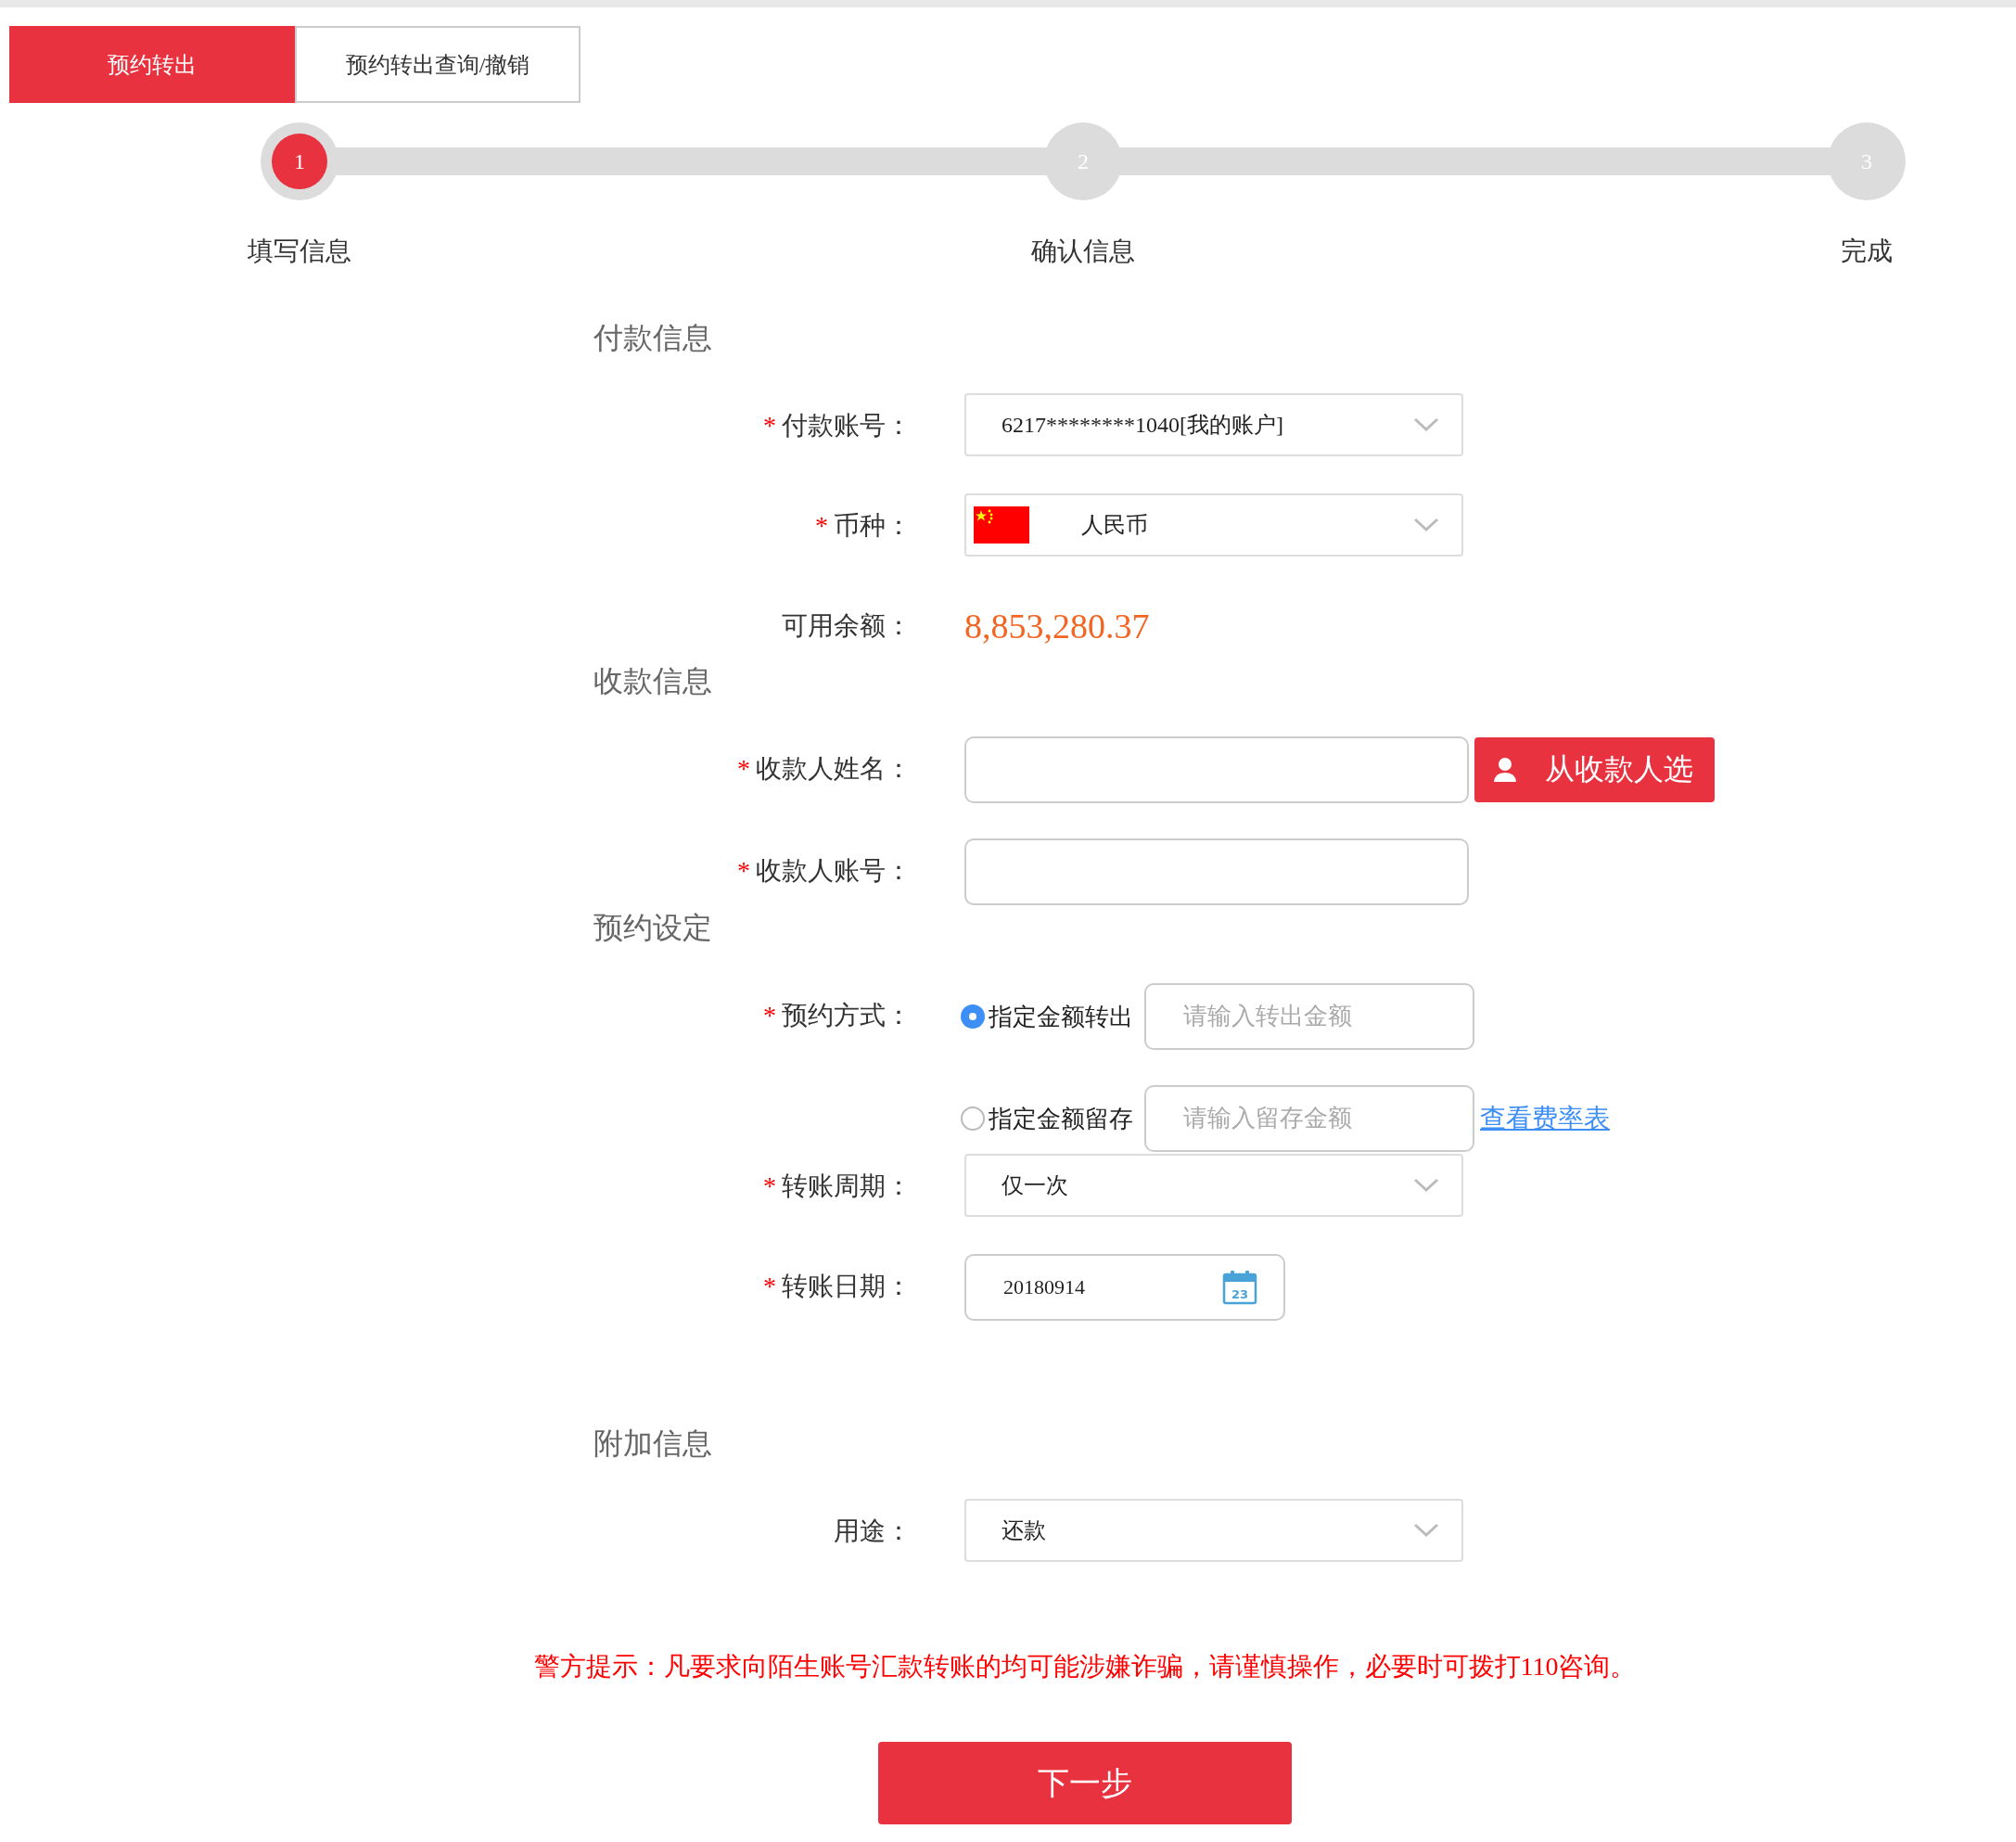 This screenshot has height=1842, width=2016. Describe the element at coordinates (299, 251) in the screenshot. I see `step-label: 填写信息` at that location.